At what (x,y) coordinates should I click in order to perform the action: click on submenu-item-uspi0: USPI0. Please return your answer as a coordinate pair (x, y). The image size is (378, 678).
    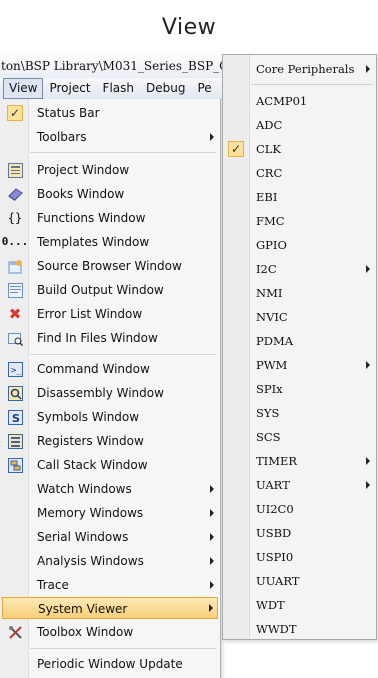
    Looking at the image, I should click on (299, 557).